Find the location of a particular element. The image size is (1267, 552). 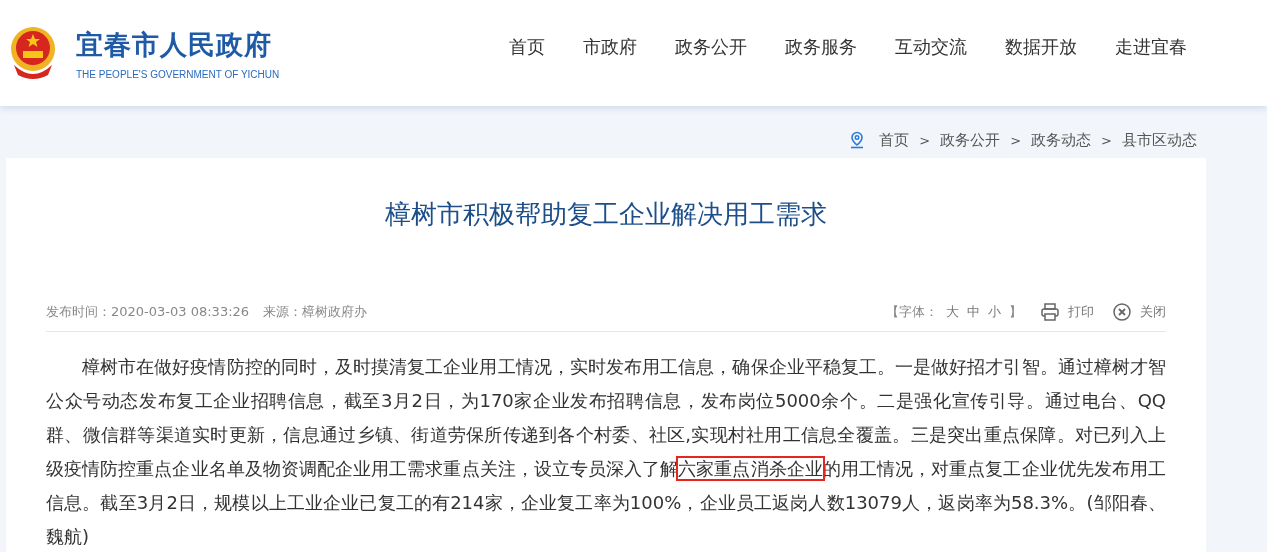

publish-time: 发布时间：2020-03-03 08:33:26 is located at coordinates (148, 312).